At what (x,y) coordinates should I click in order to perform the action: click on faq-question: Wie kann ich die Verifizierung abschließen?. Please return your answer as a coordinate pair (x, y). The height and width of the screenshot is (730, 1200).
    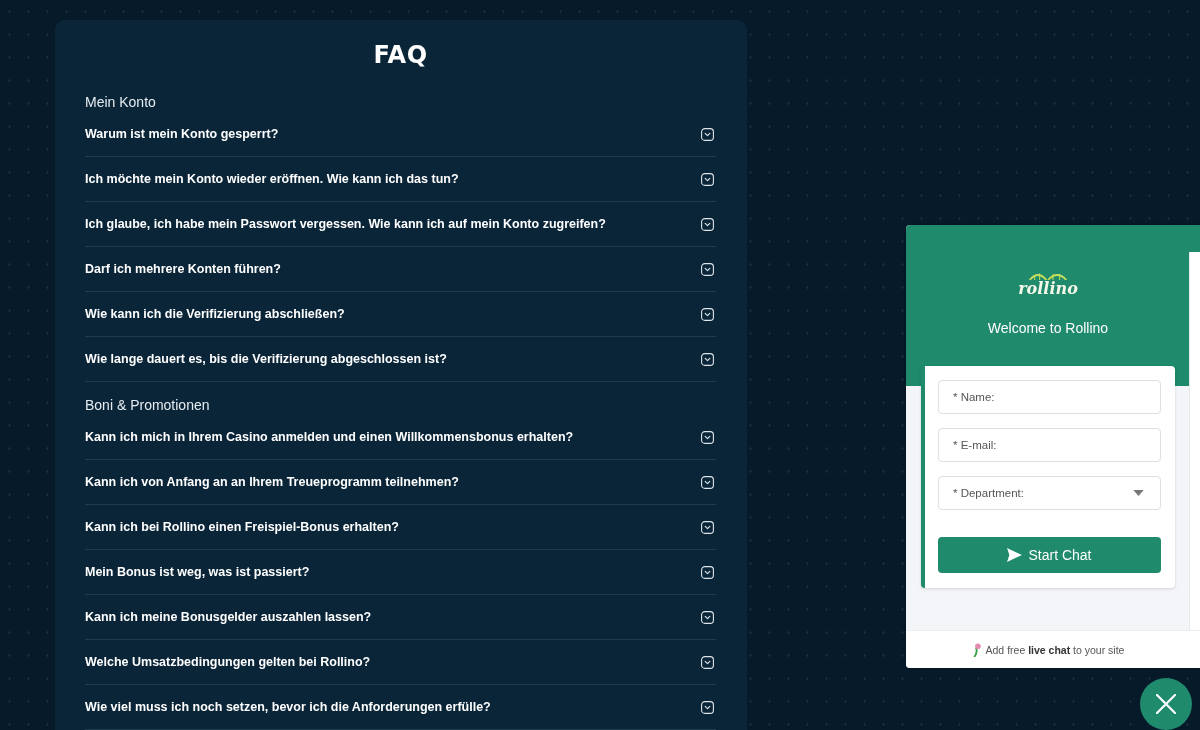
    Looking at the image, I should click on (400, 314).